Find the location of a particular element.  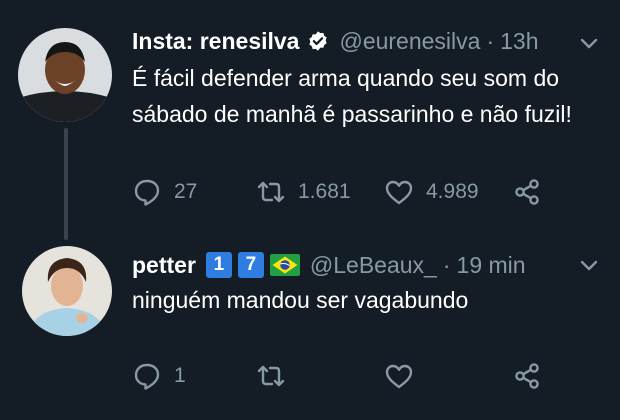

like-button: 4.989 is located at coordinates (431, 192).